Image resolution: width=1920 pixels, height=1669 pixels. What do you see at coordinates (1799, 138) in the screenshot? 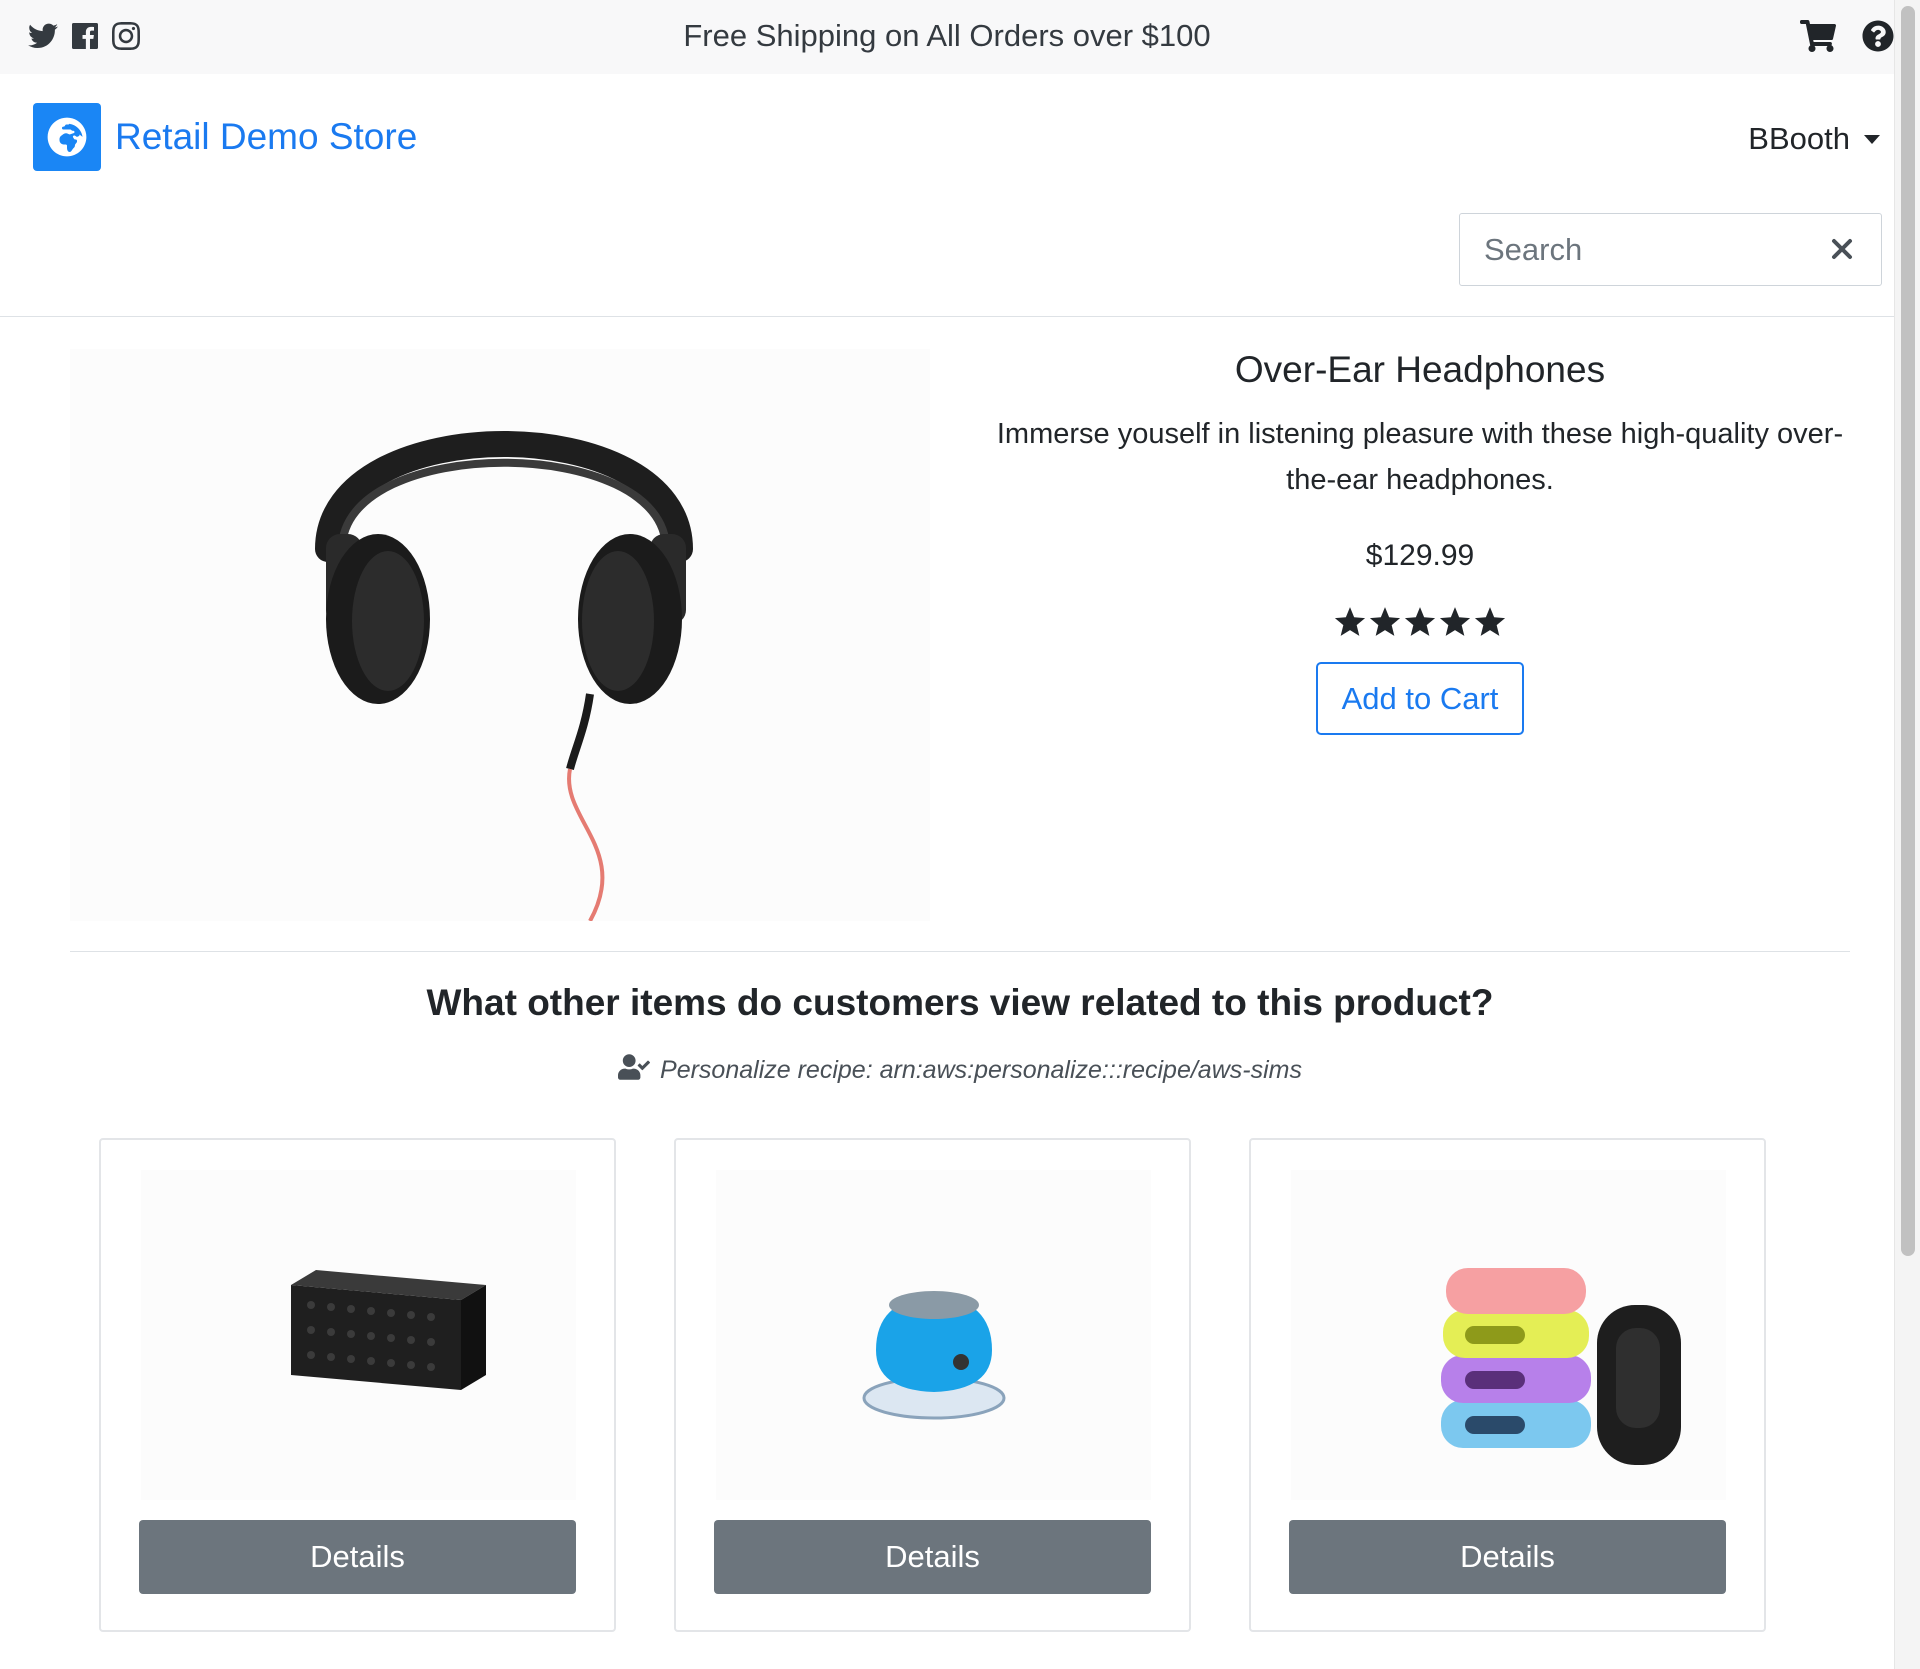
I see `user-name: BBooth` at bounding box center [1799, 138].